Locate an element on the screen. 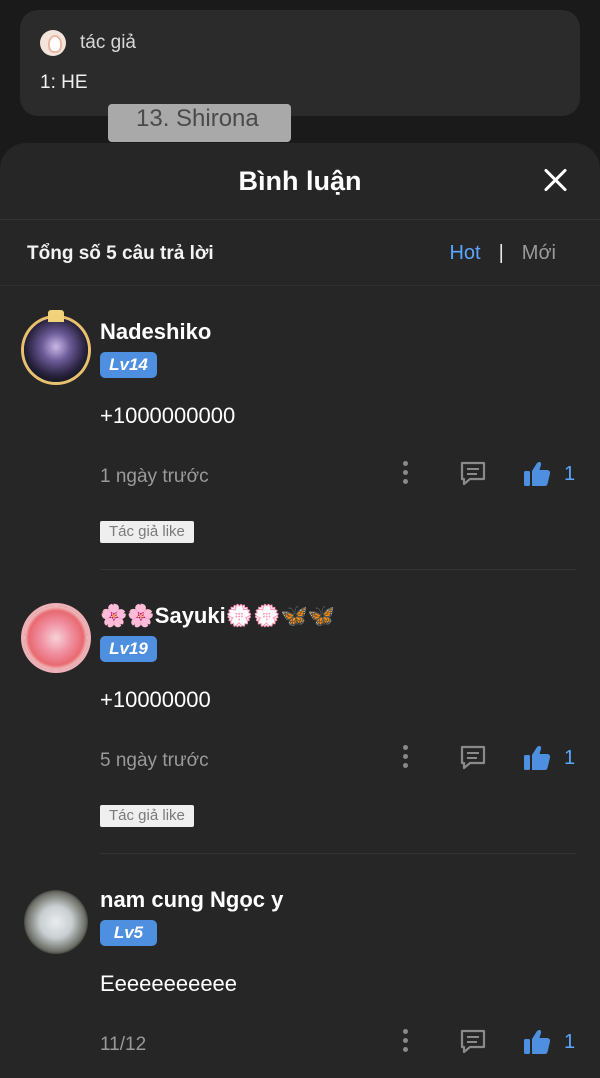 The width and height of the screenshot is (600, 1078). comment-text: +1000000000 is located at coordinates (168, 415).